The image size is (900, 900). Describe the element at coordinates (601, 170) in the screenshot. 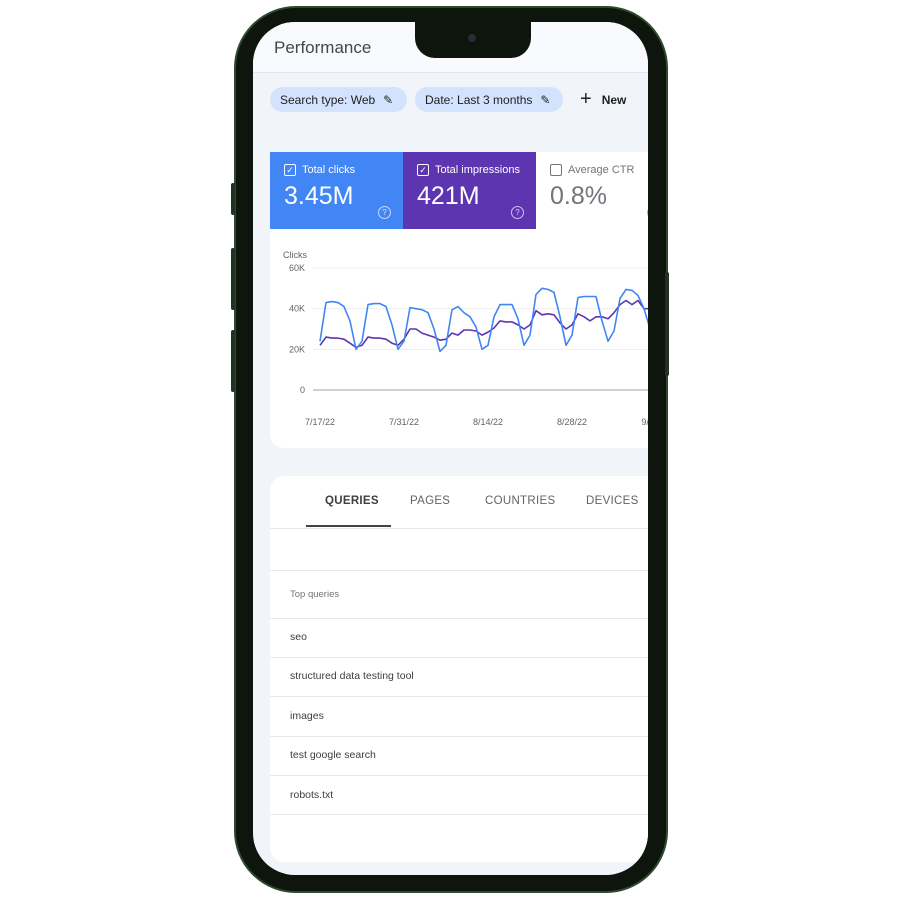

I see `metric-label: Average CTR` at that location.